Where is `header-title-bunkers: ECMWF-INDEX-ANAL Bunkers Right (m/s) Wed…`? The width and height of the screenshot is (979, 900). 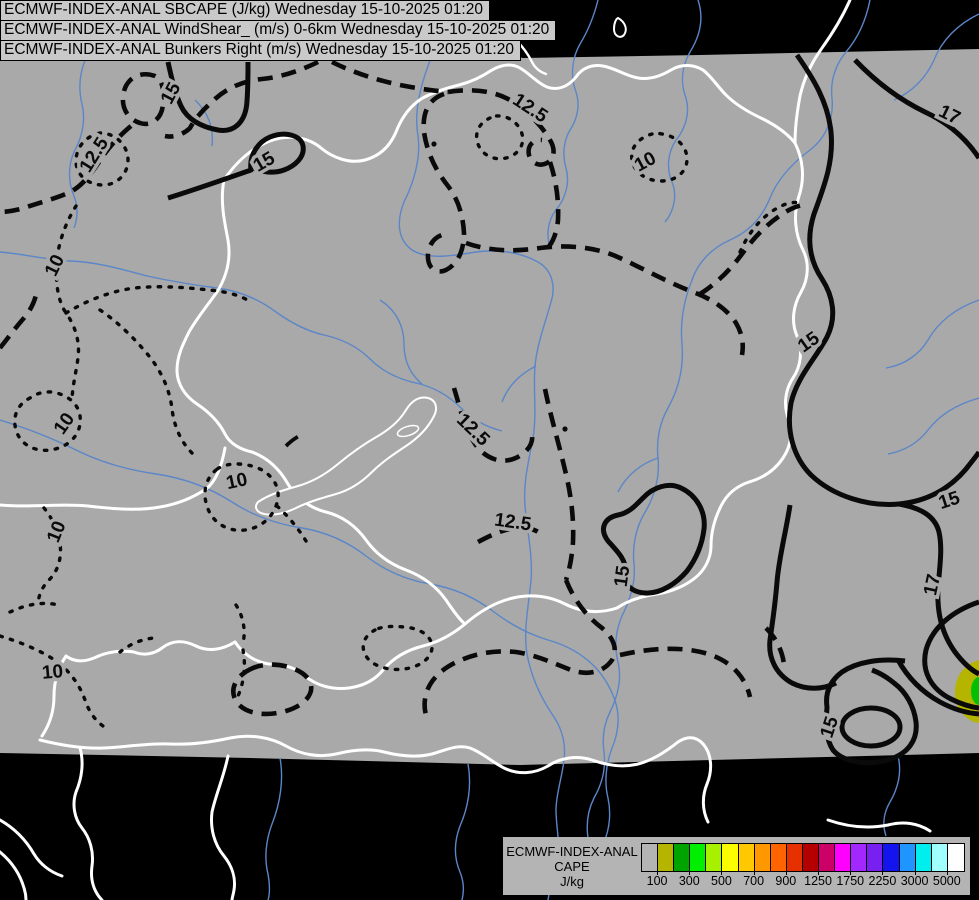 header-title-bunkers: ECMWF-INDEX-ANAL Bunkers Right (m/s) Wed… is located at coordinates (260, 50).